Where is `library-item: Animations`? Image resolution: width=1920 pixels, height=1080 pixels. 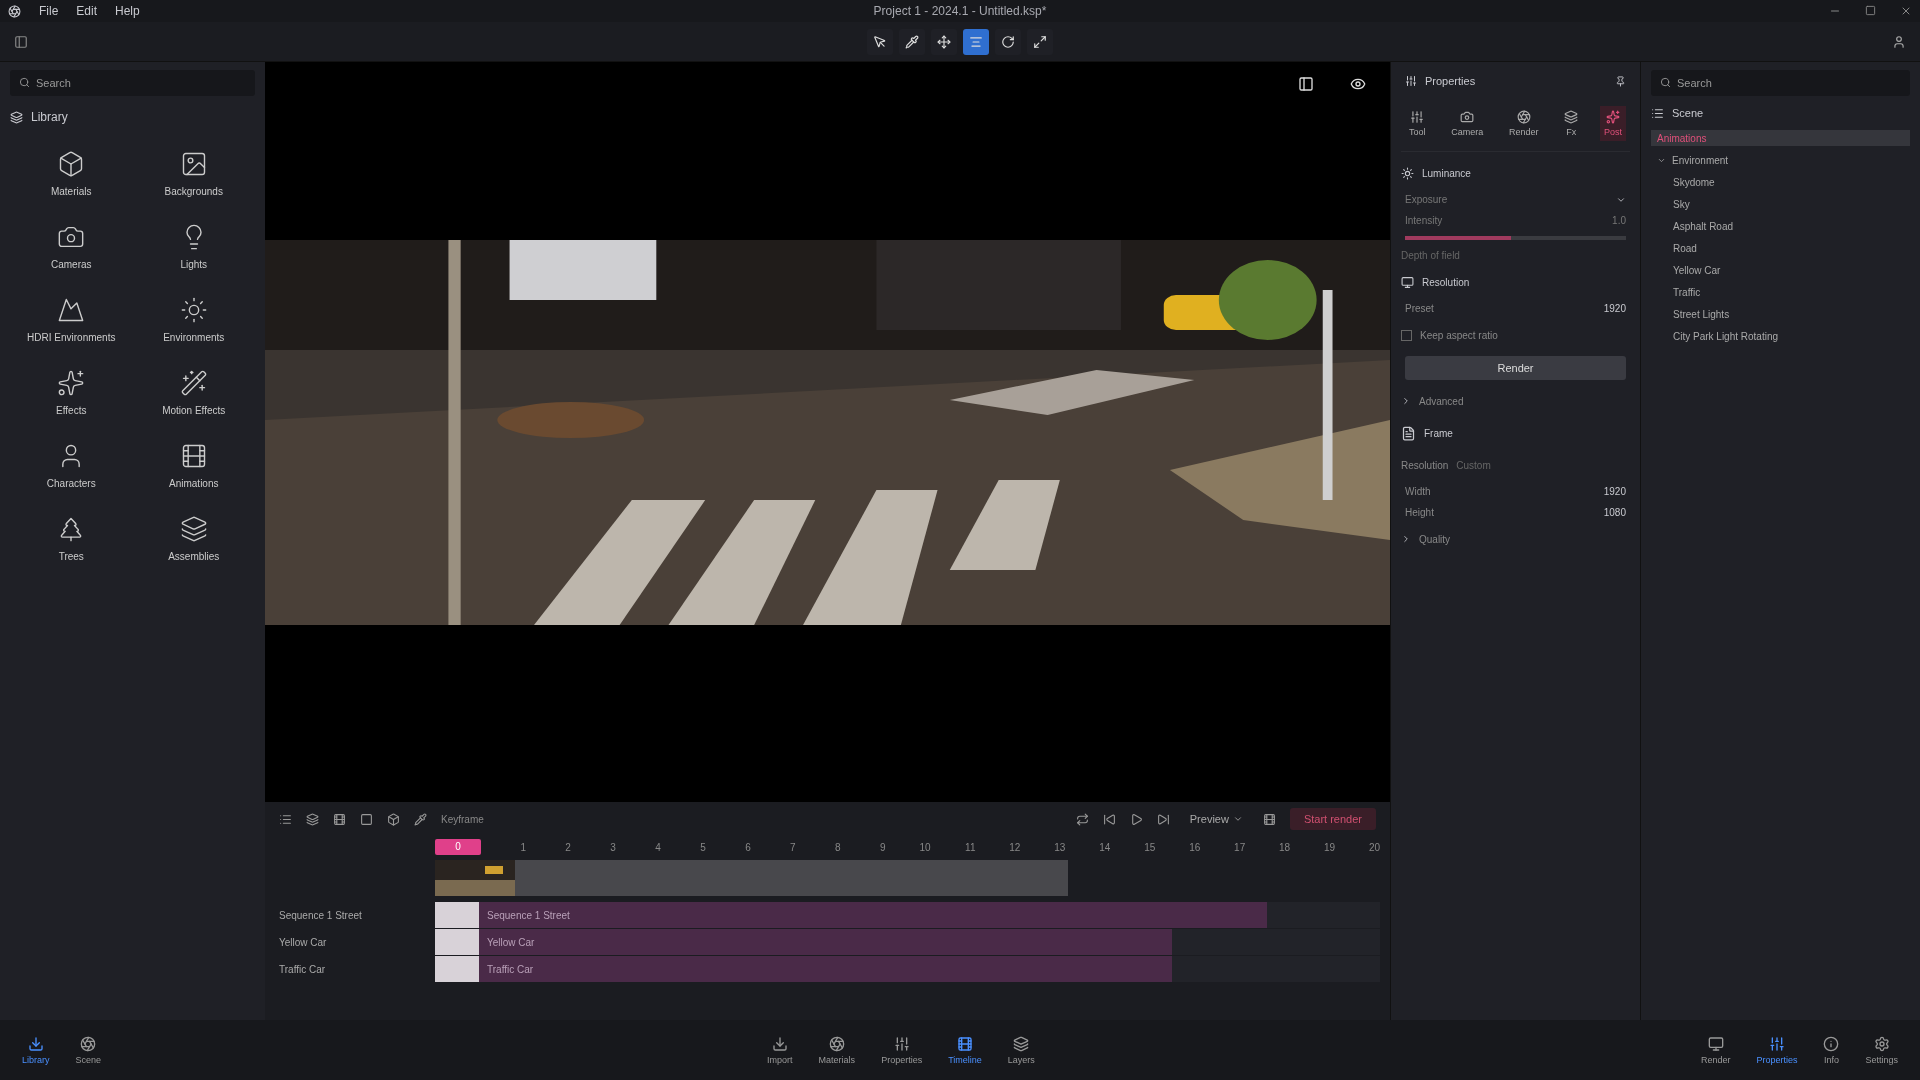
library-item: Animations is located at coordinates (193, 465).